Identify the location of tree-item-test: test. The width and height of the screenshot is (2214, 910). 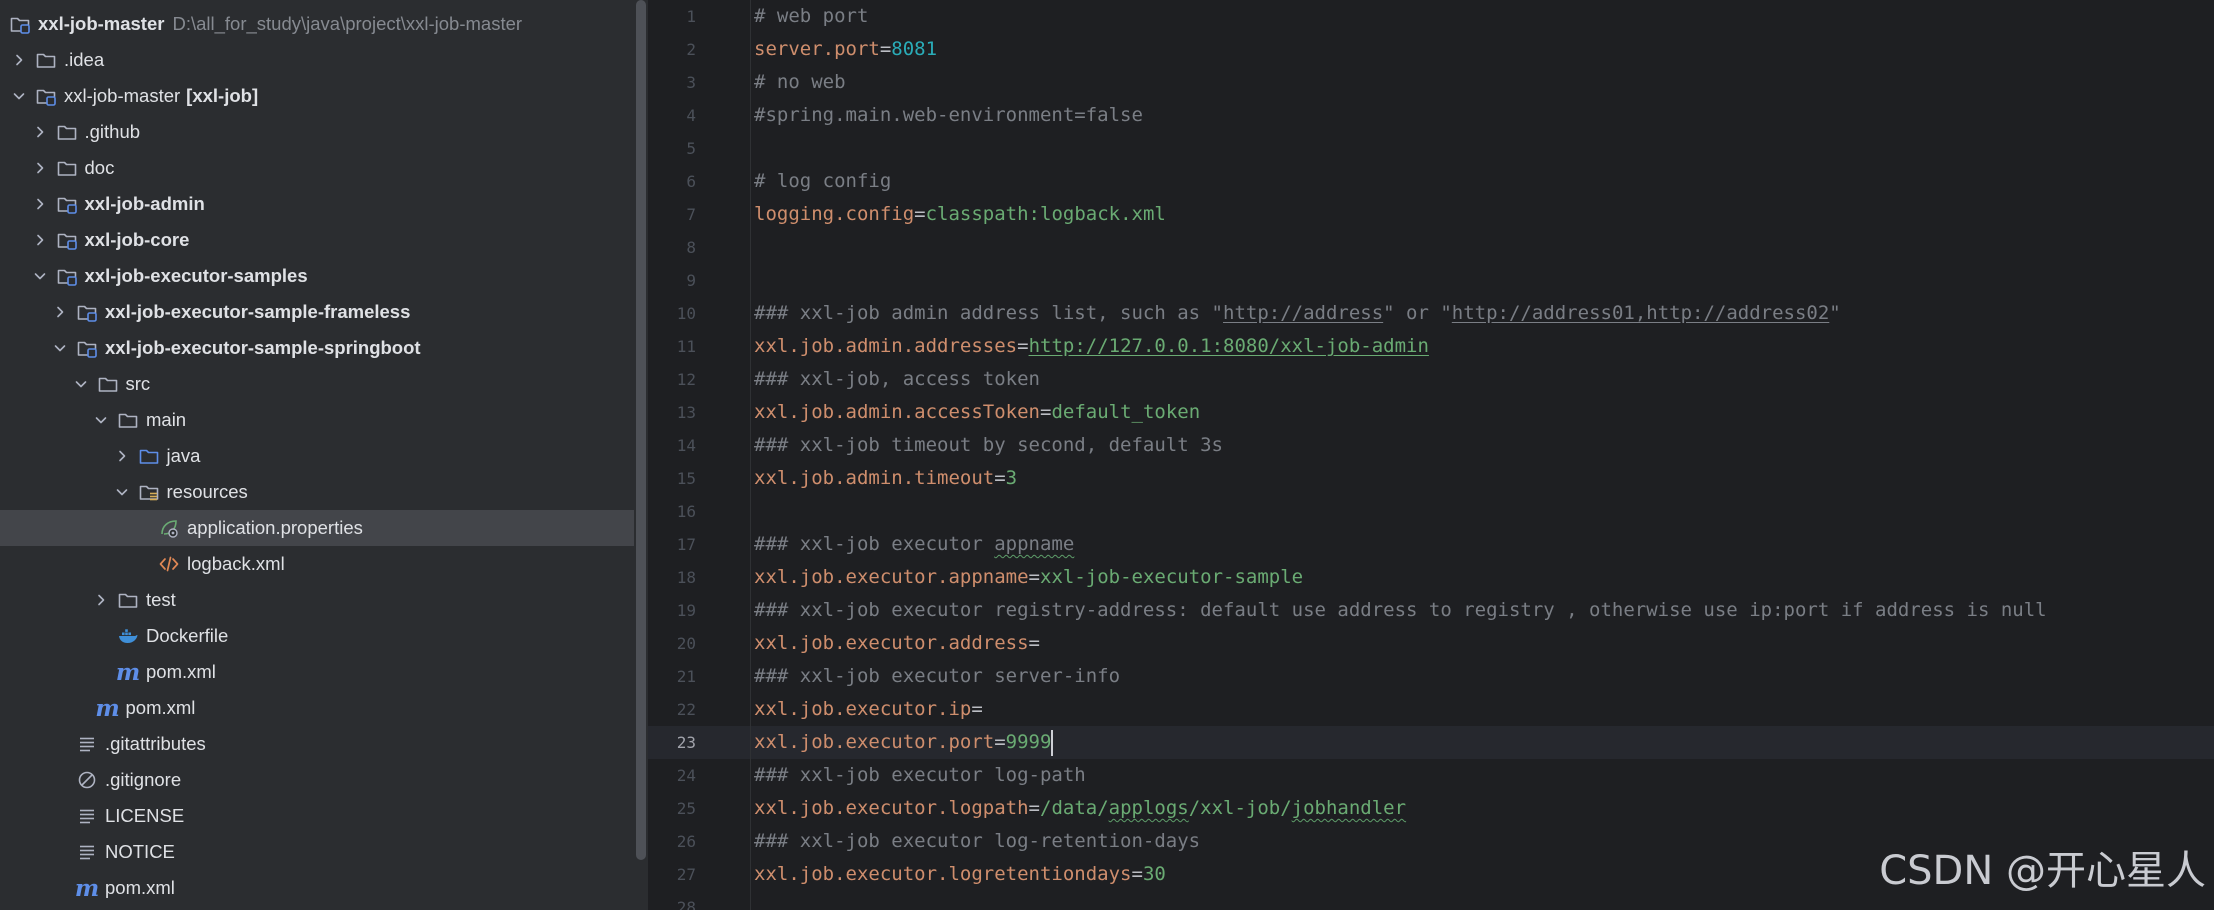
(317, 600).